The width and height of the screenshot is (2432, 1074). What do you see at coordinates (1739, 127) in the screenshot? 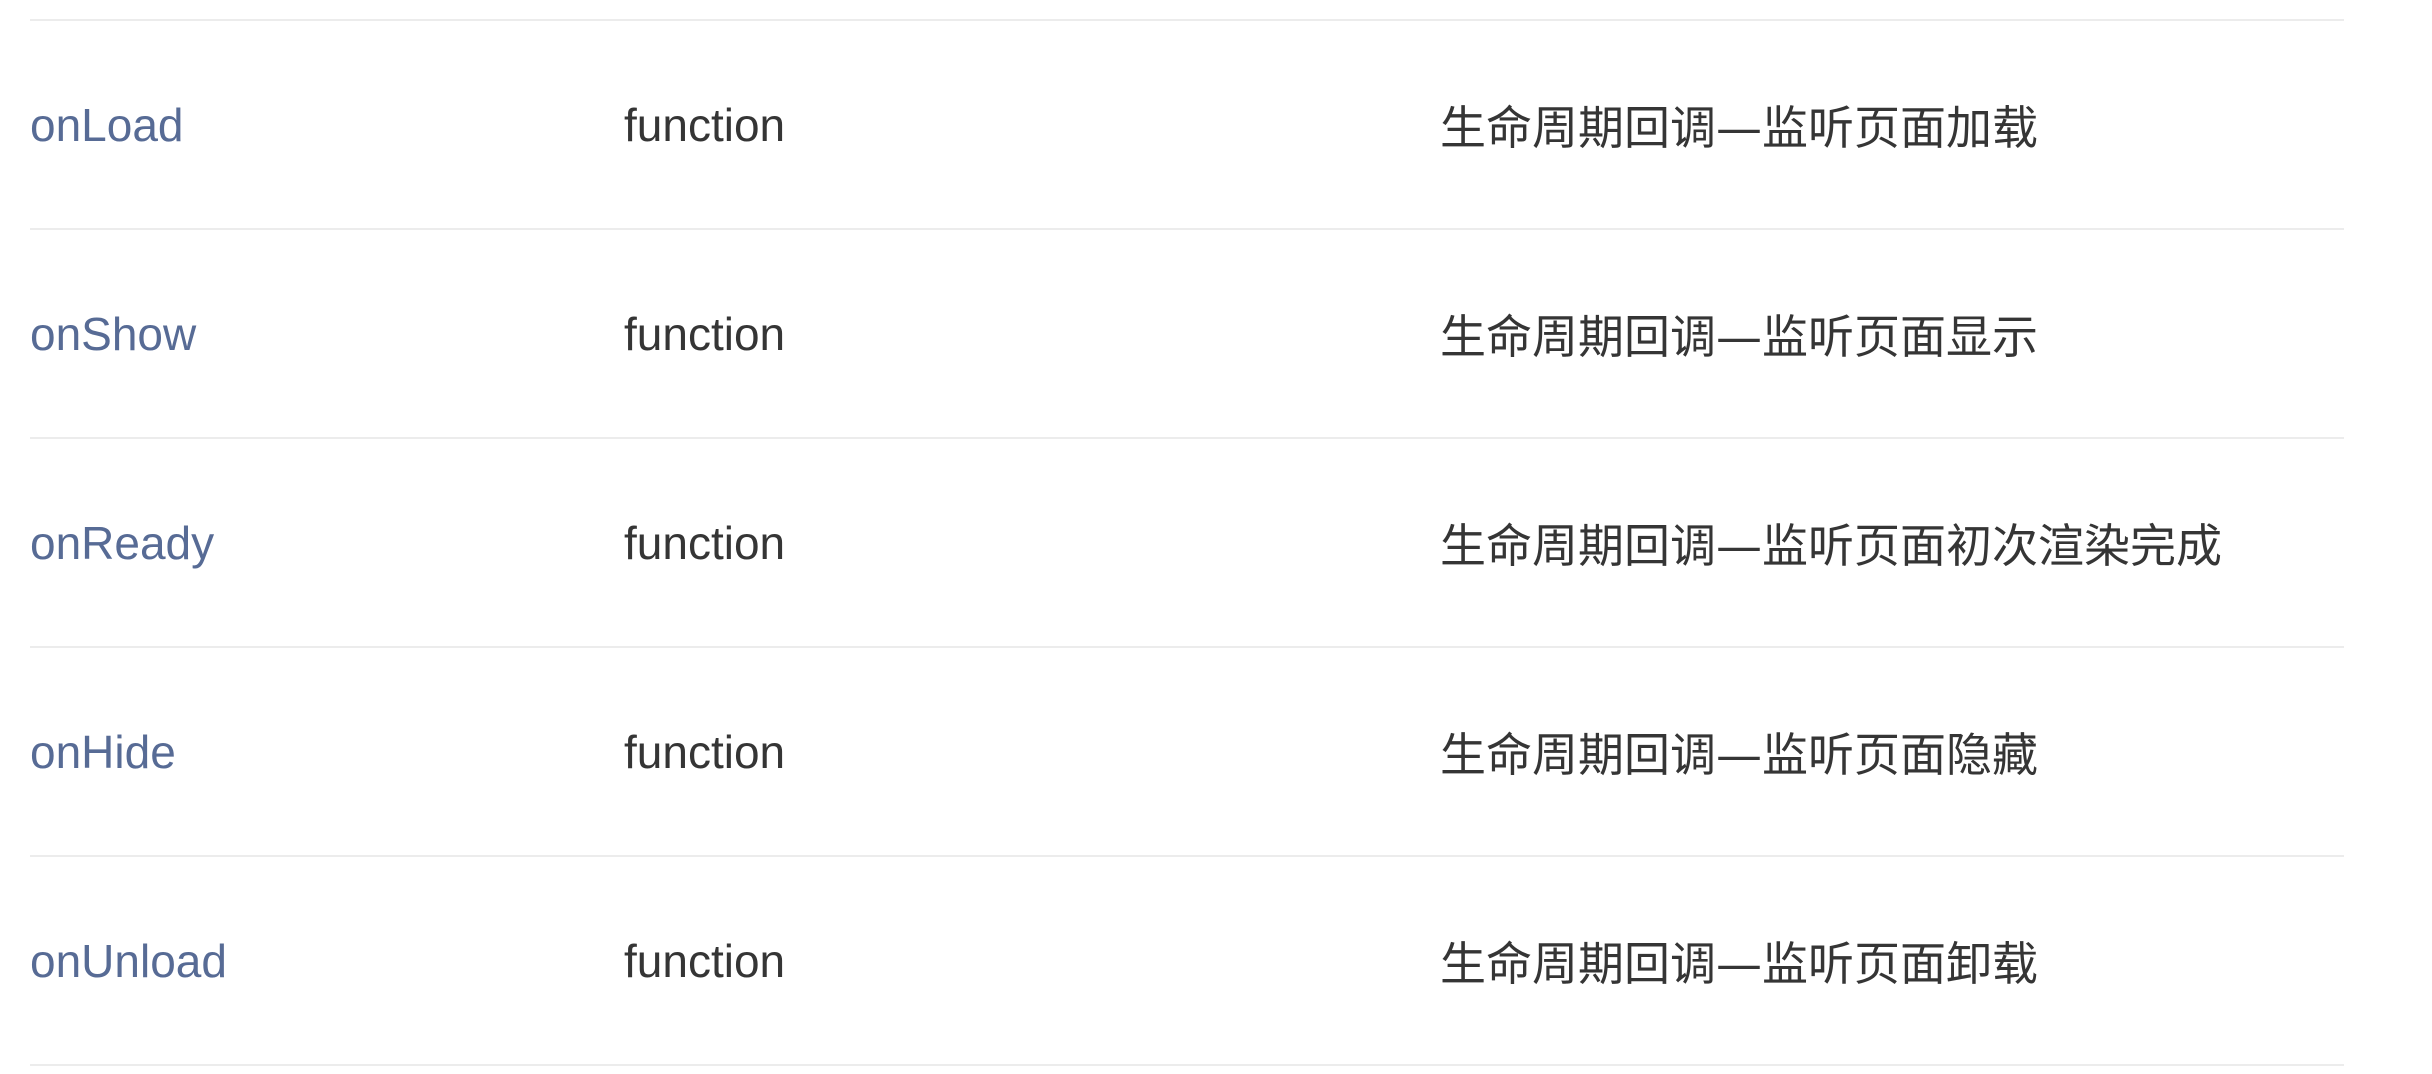
I see `property-description: 生命周期回调—监听页面加载` at bounding box center [1739, 127].